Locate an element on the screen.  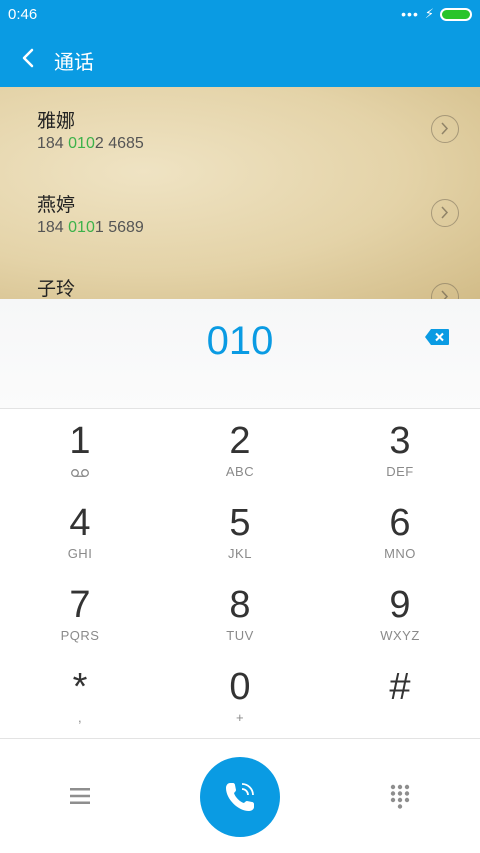
key-letters: TUV is located at coordinates (240, 635).